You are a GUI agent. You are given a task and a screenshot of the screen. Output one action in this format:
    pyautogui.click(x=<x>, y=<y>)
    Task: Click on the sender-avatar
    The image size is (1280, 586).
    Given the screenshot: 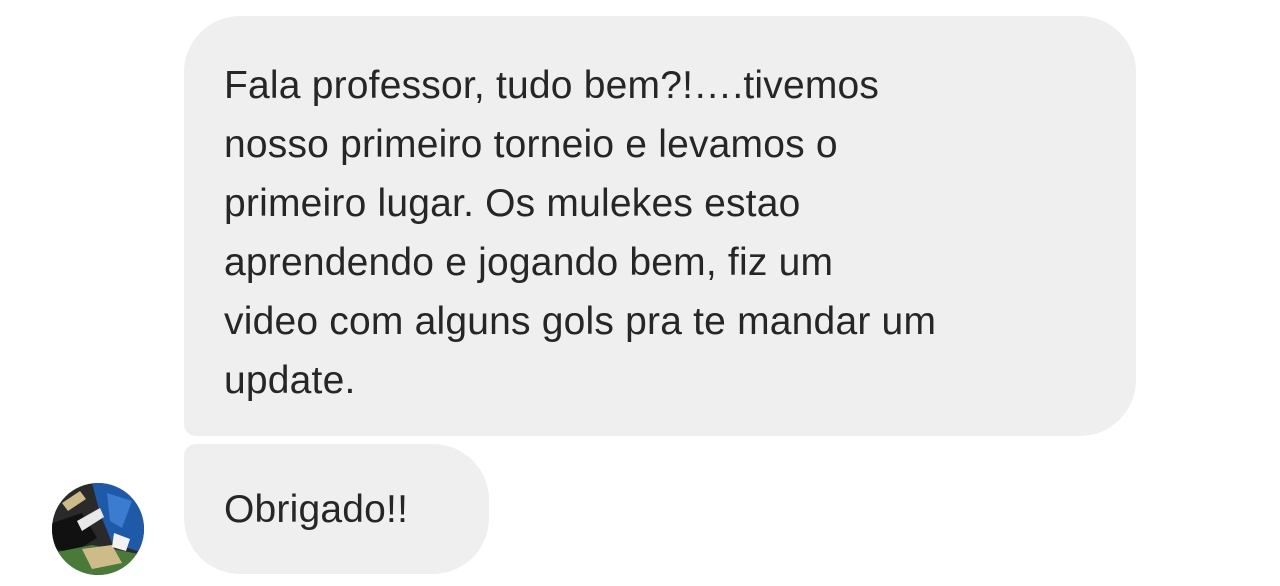 What is the action you would take?
    pyautogui.click(x=98, y=529)
    